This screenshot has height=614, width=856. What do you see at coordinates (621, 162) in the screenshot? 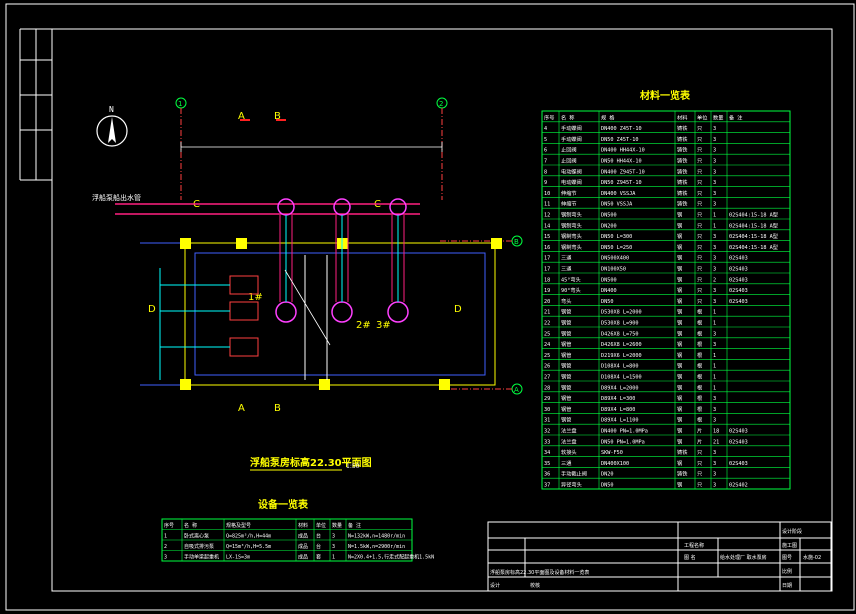
I see `table-cell: DN50 HH44X-10` at bounding box center [621, 162].